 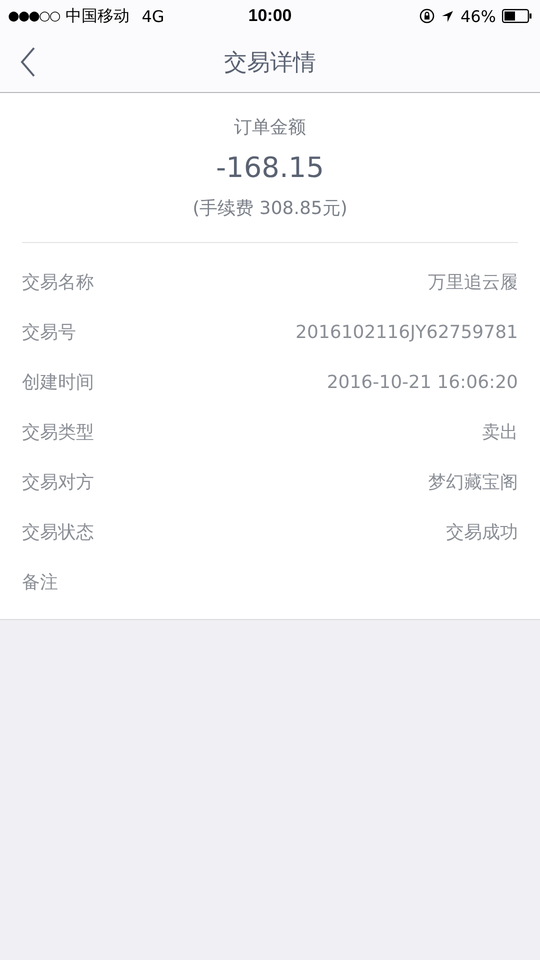 I want to click on detail-value: 交易成功, so click(x=482, y=532).